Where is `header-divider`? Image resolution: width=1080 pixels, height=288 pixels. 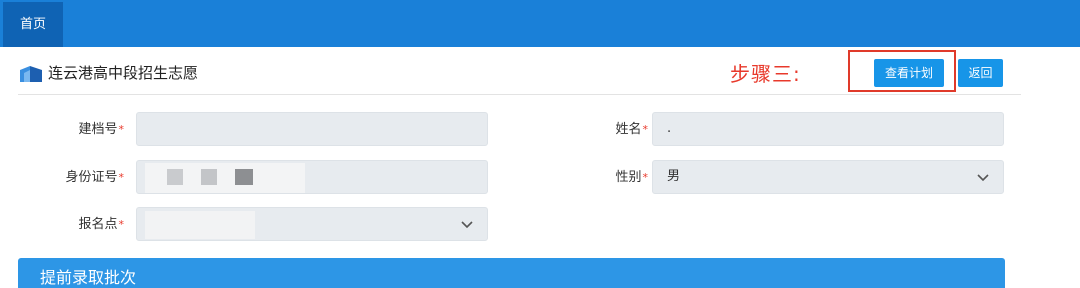 header-divider is located at coordinates (519, 94).